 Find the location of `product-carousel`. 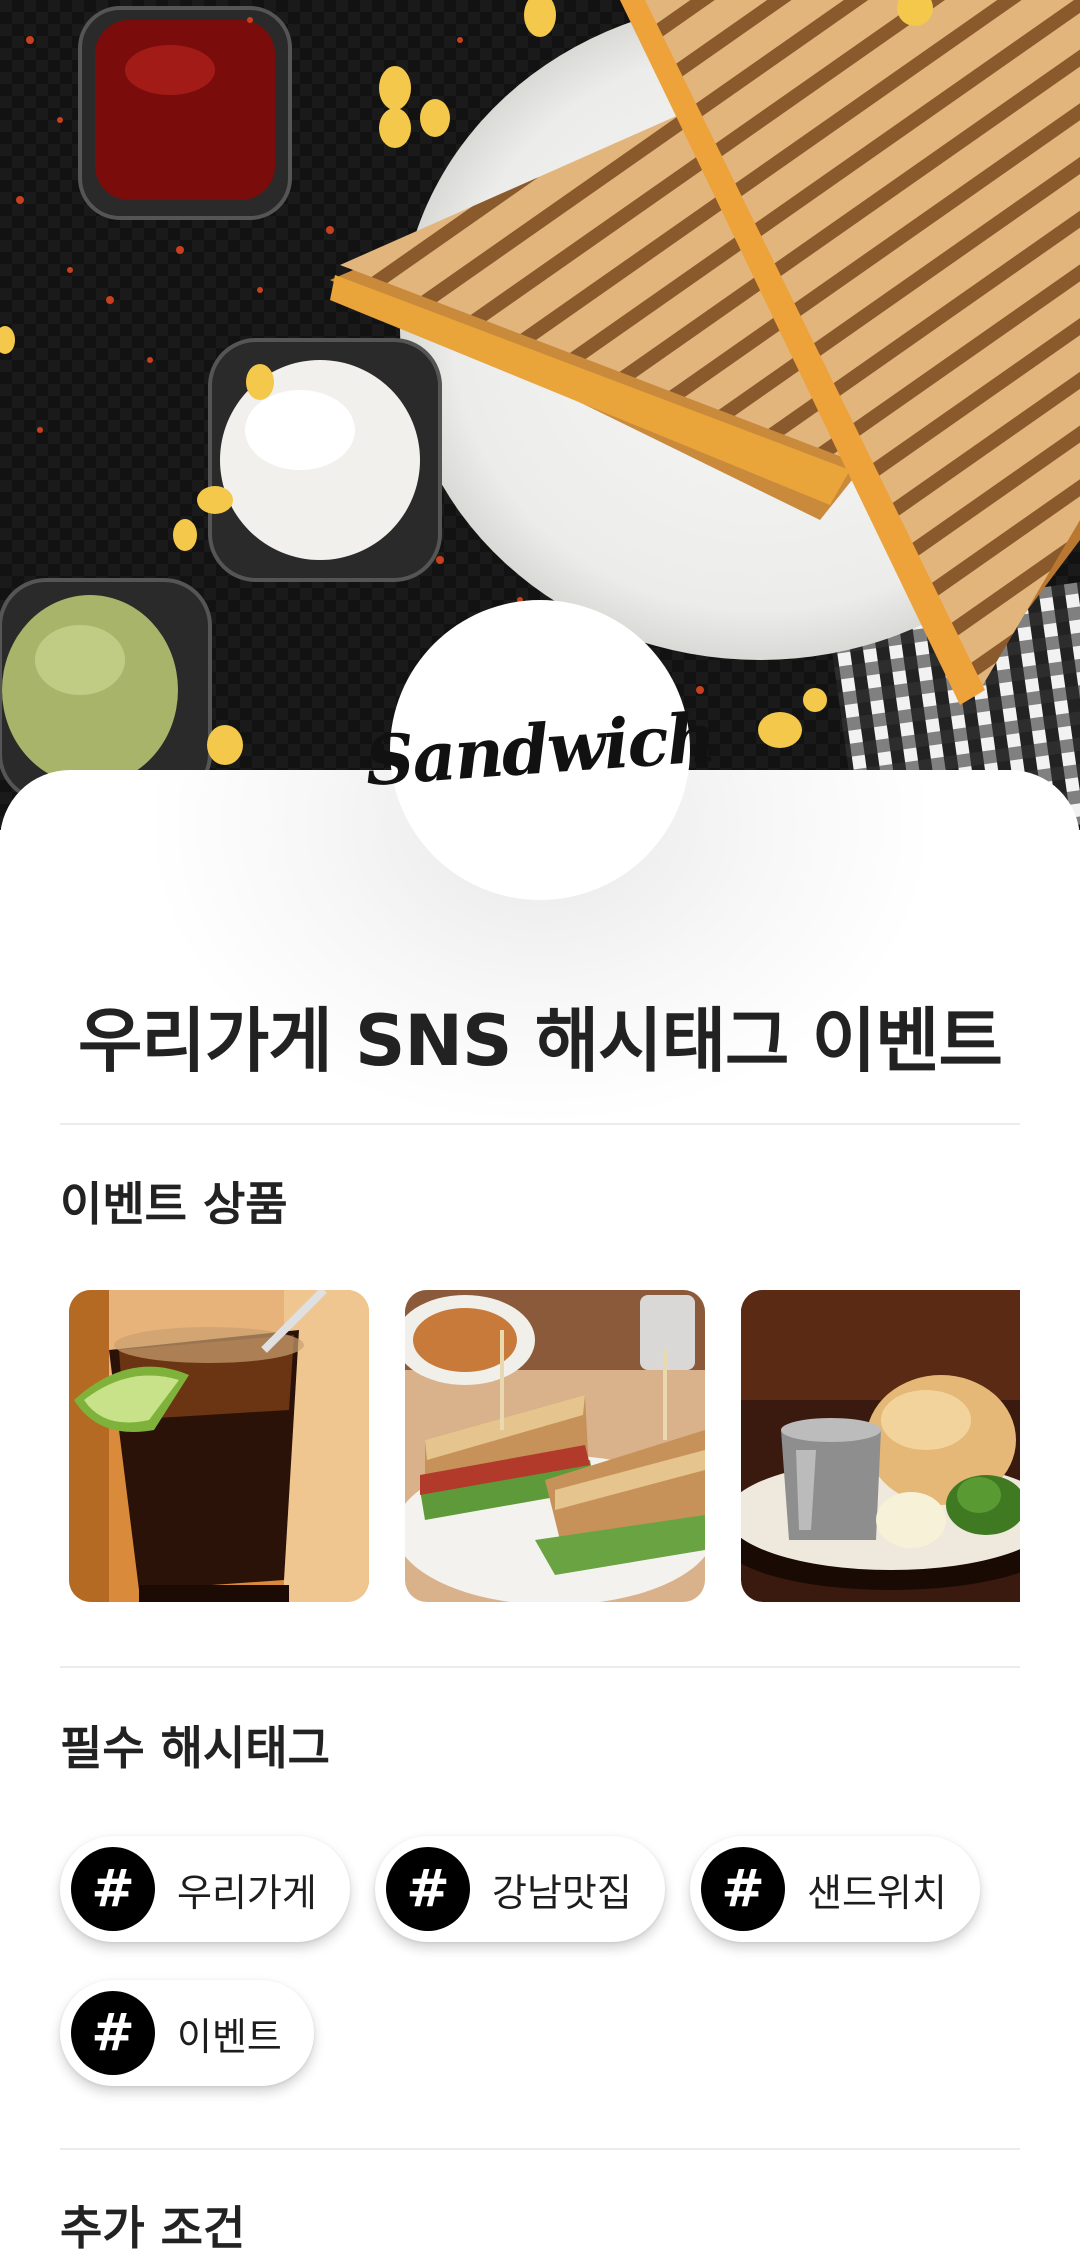

product-carousel is located at coordinates (540, 1446).